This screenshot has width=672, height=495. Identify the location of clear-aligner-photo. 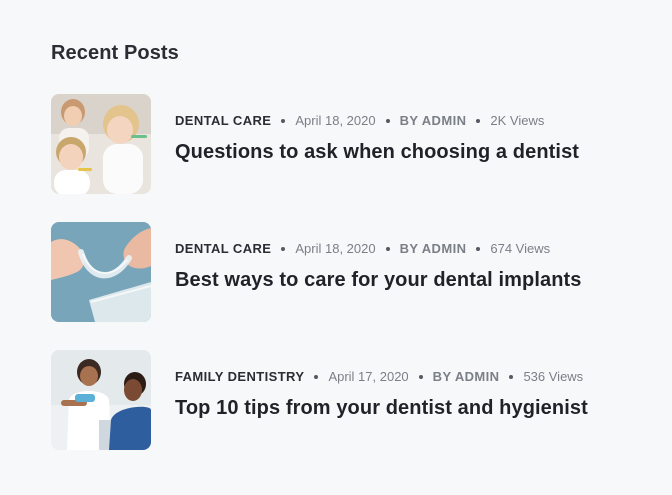
(101, 272).